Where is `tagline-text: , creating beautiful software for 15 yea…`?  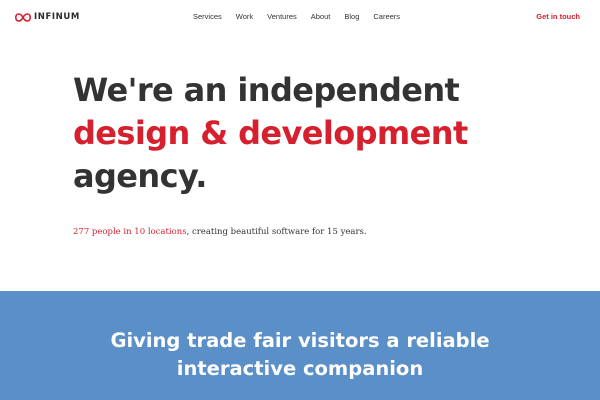
tagline-text: , creating beautiful software for 15 yea… is located at coordinates (276, 232).